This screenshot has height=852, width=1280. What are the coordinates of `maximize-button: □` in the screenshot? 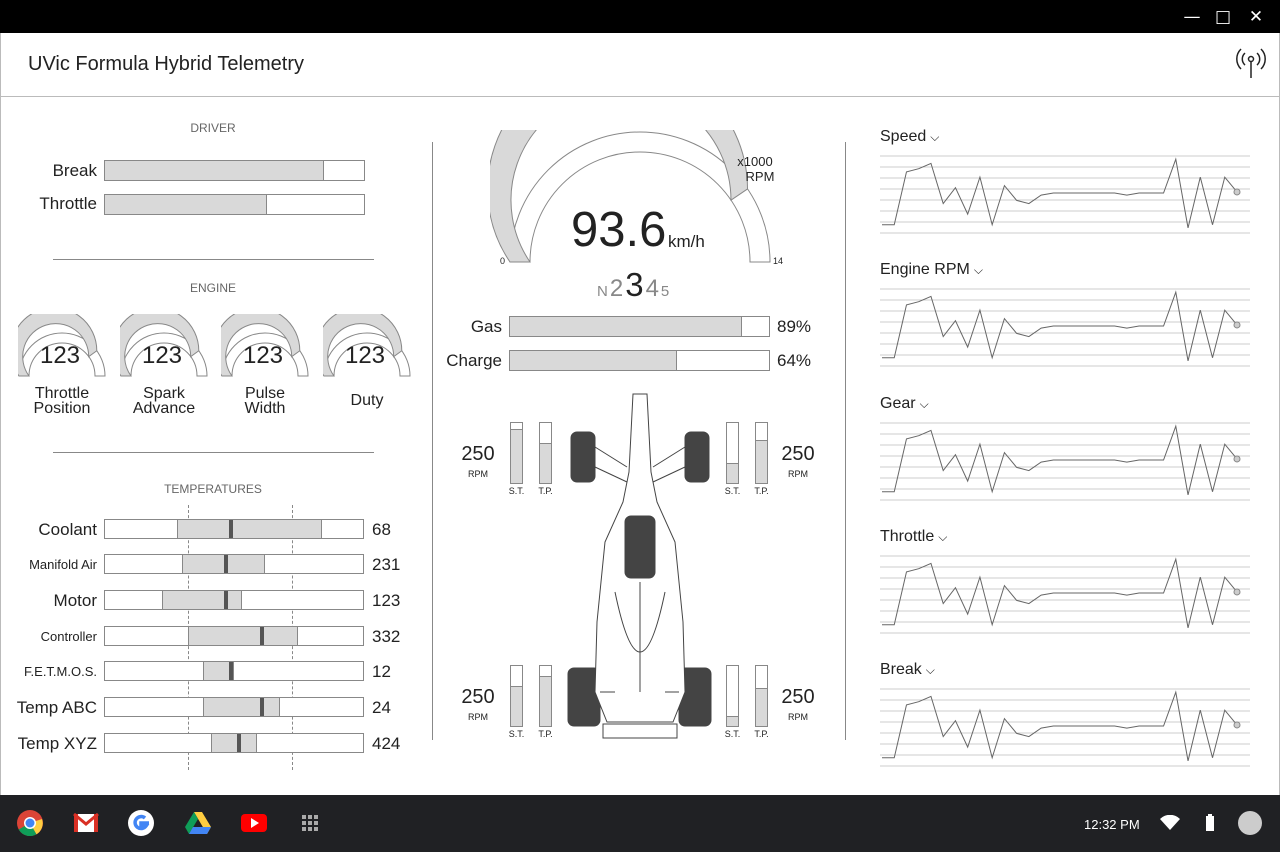 It's located at (1223, 17).